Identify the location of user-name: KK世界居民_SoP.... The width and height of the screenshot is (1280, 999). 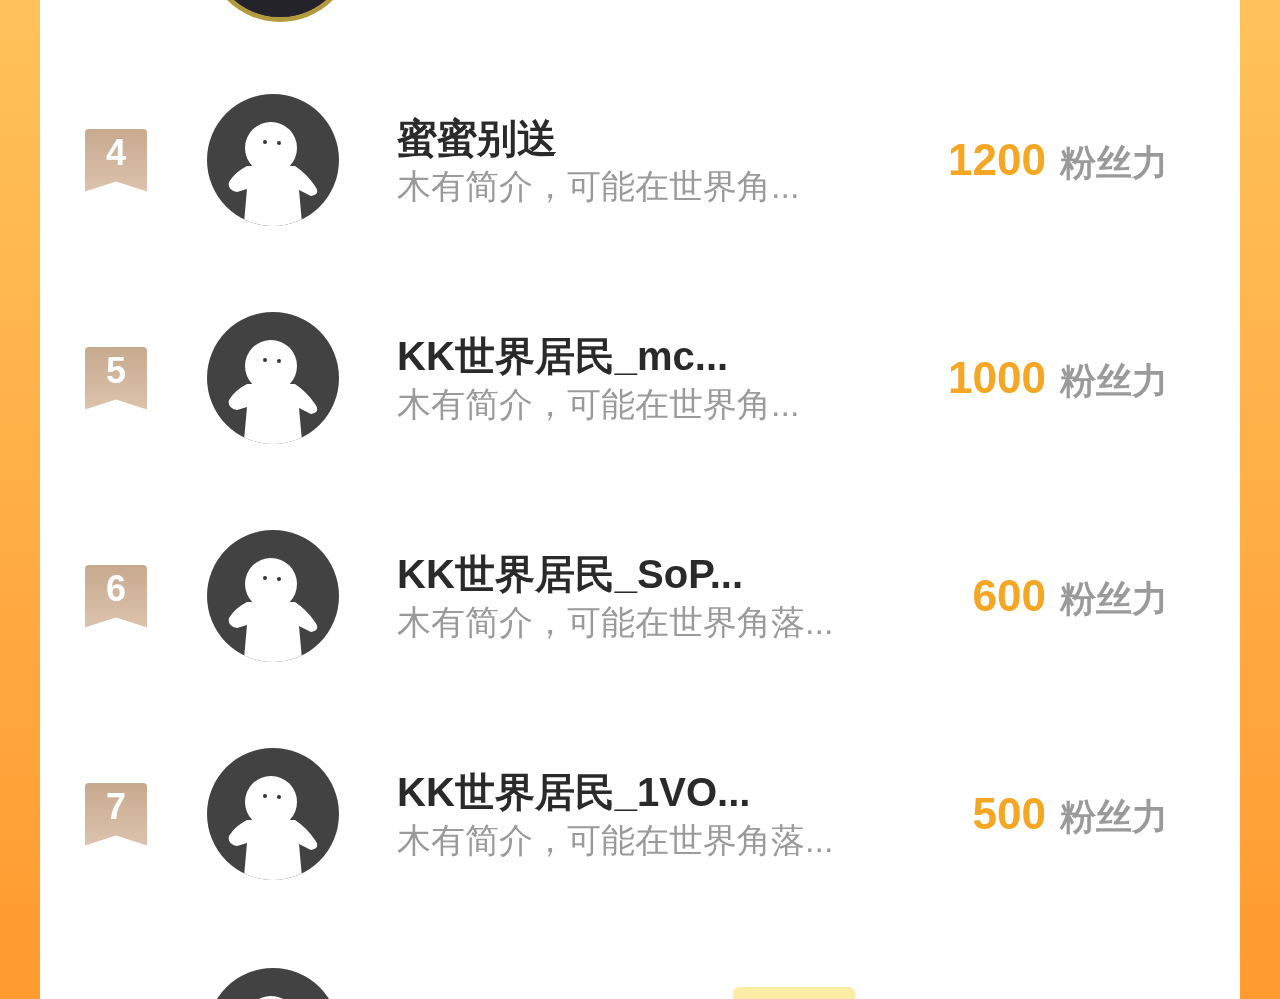
(685, 574).